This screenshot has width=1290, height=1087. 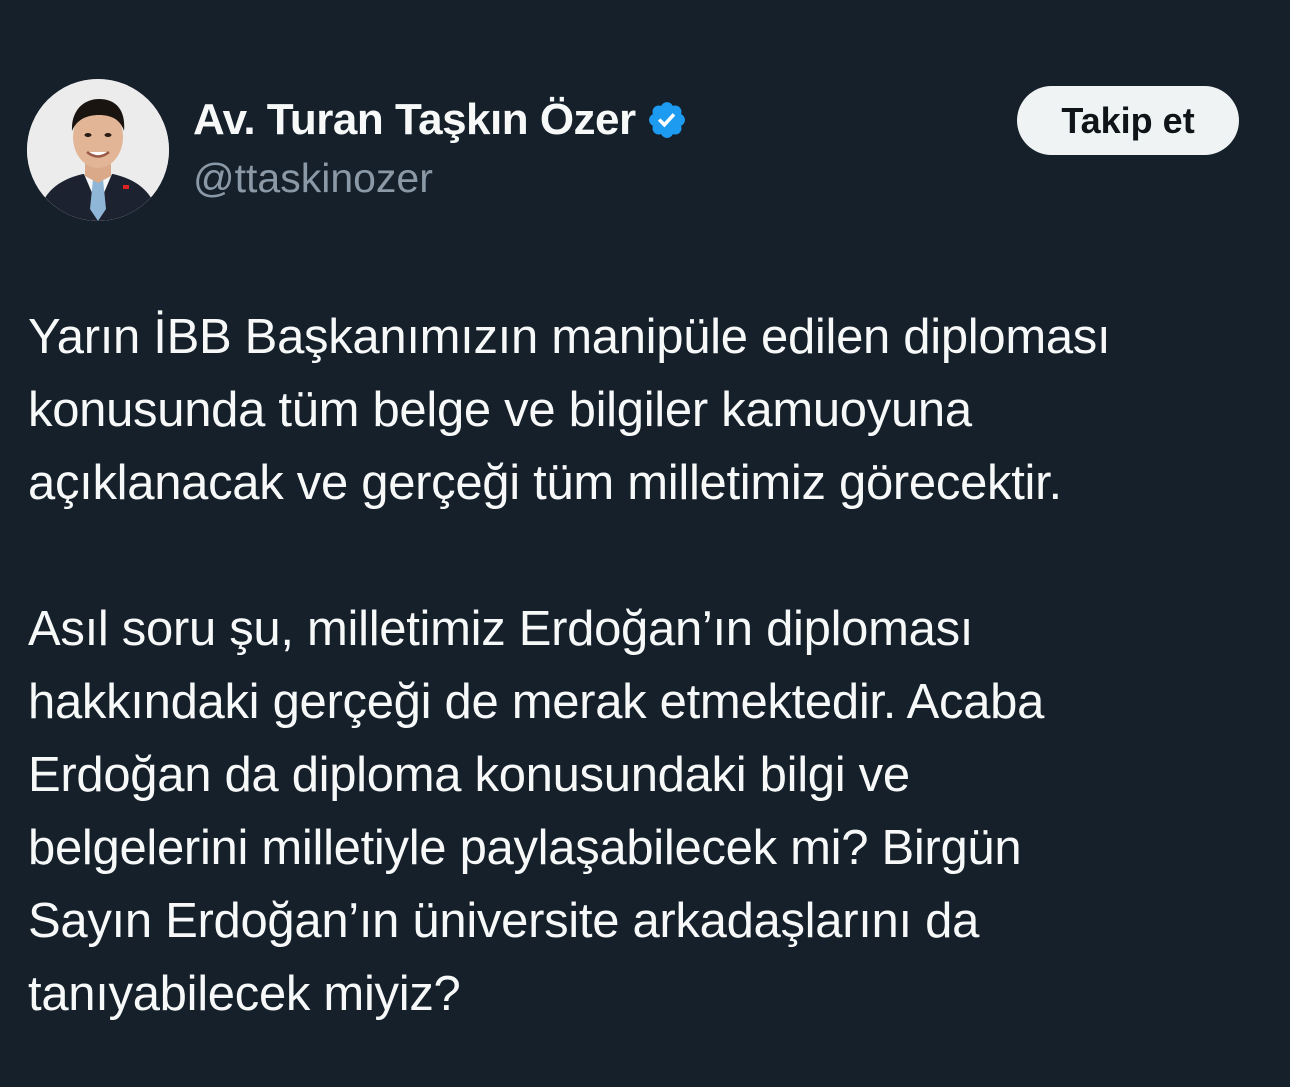 What do you see at coordinates (1128, 120) in the screenshot?
I see `follow-button: Takip et` at bounding box center [1128, 120].